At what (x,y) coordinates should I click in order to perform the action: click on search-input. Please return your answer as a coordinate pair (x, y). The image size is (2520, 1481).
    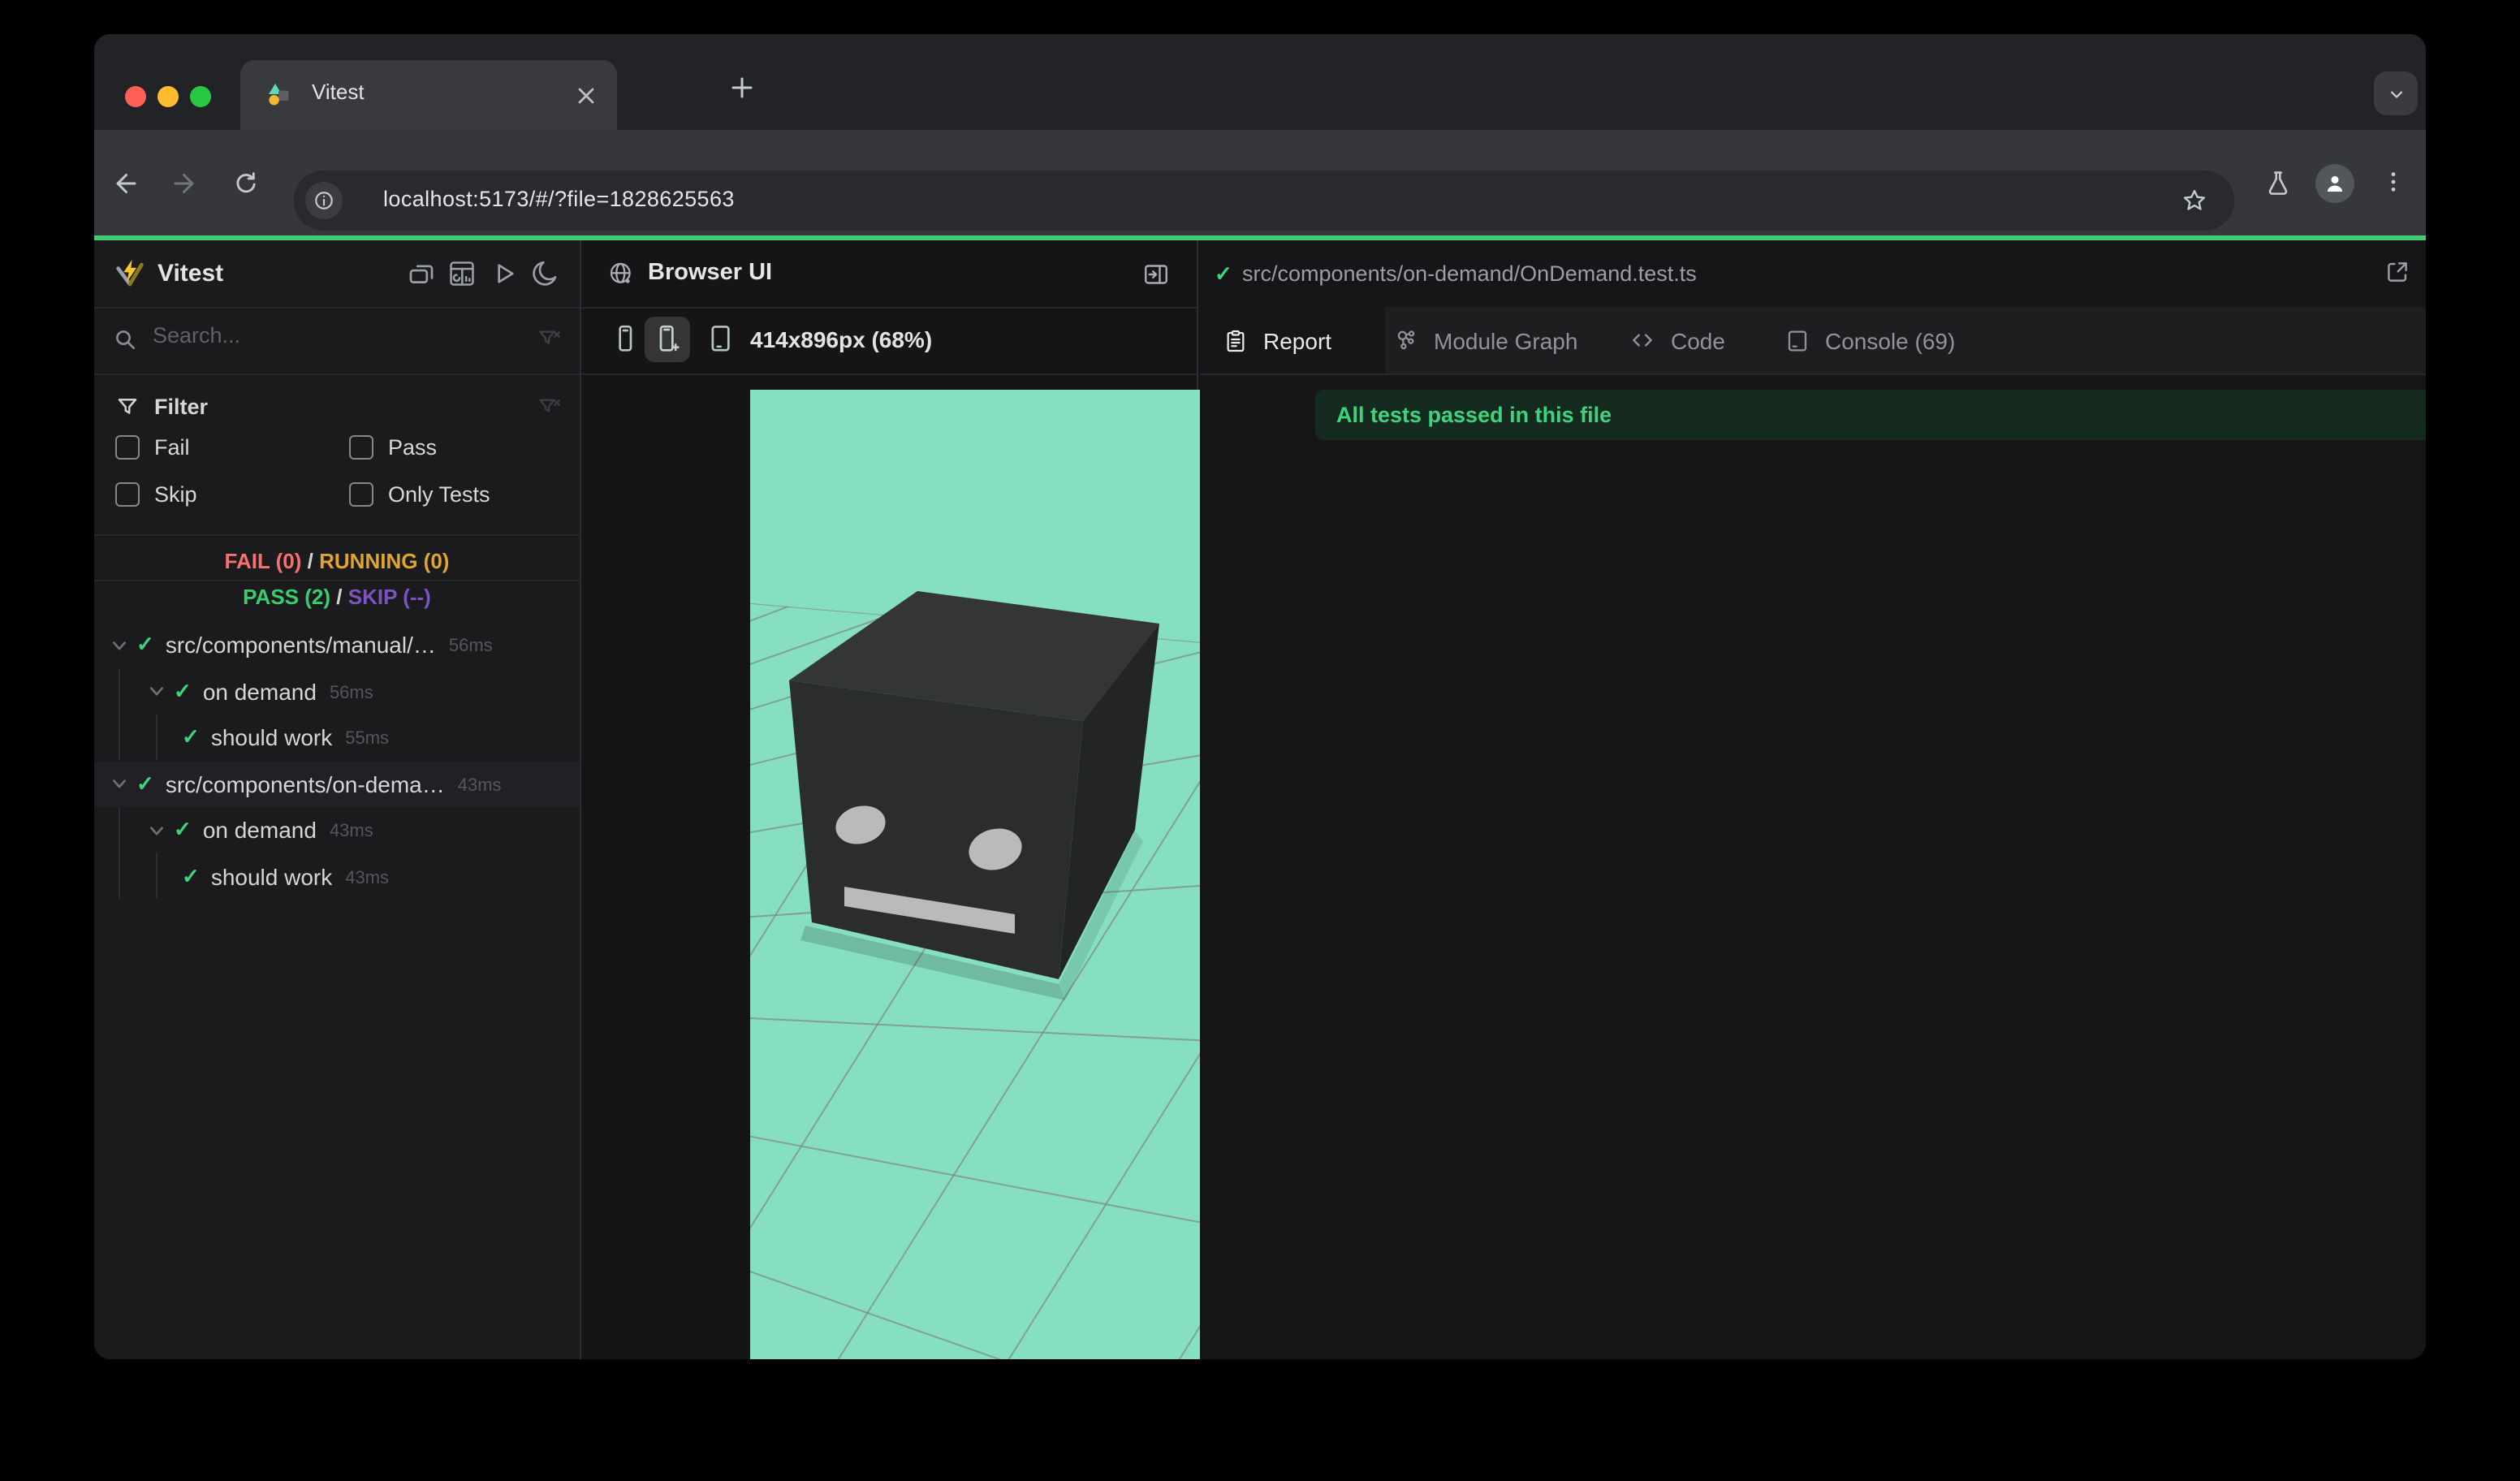
    Looking at the image, I should click on (339, 335).